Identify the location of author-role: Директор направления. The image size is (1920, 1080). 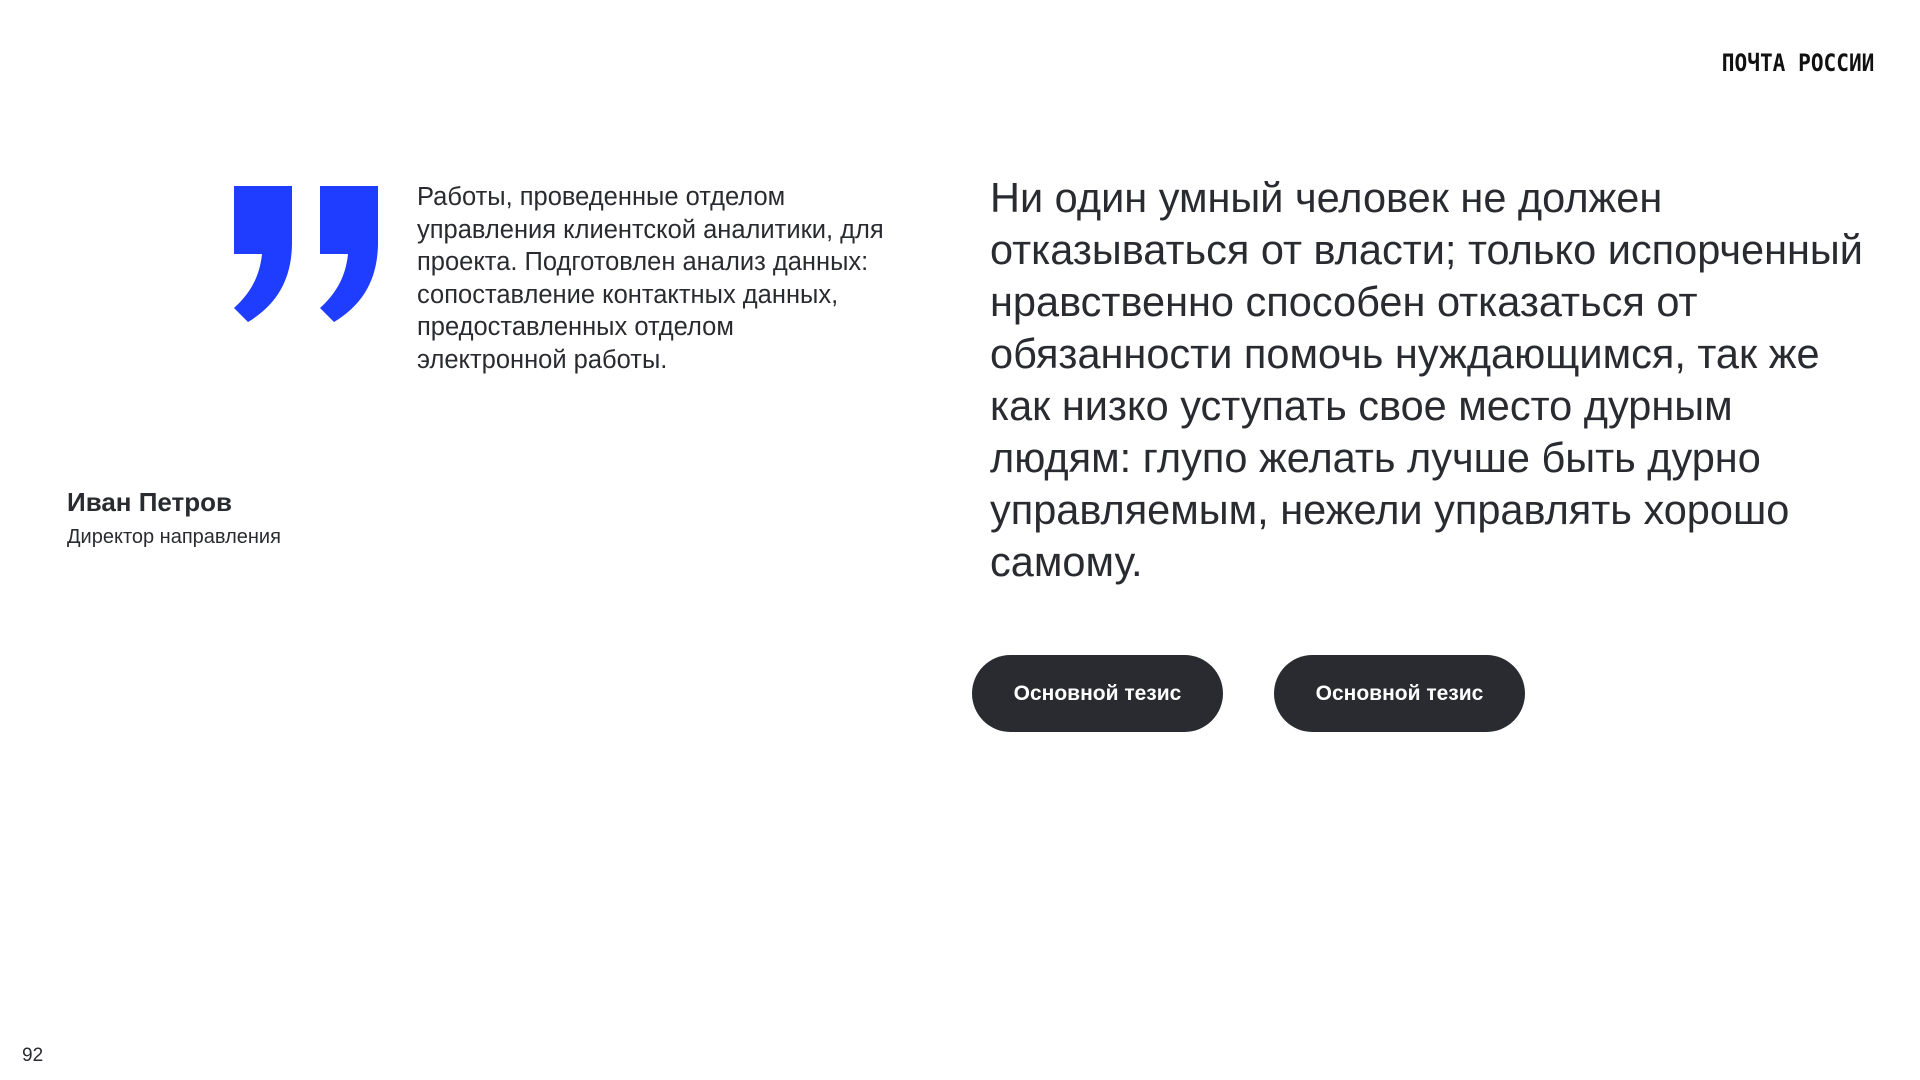
(174, 537).